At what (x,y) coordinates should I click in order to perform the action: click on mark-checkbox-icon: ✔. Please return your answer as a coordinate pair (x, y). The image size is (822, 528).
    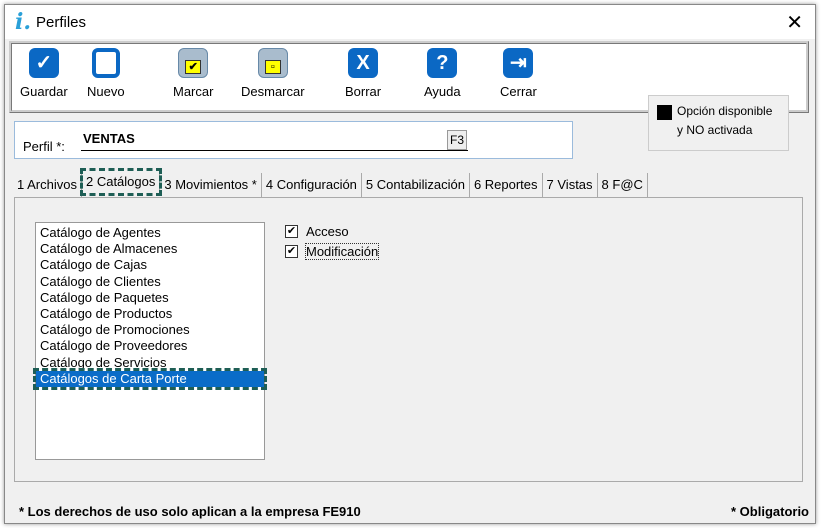
    Looking at the image, I should click on (193, 63).